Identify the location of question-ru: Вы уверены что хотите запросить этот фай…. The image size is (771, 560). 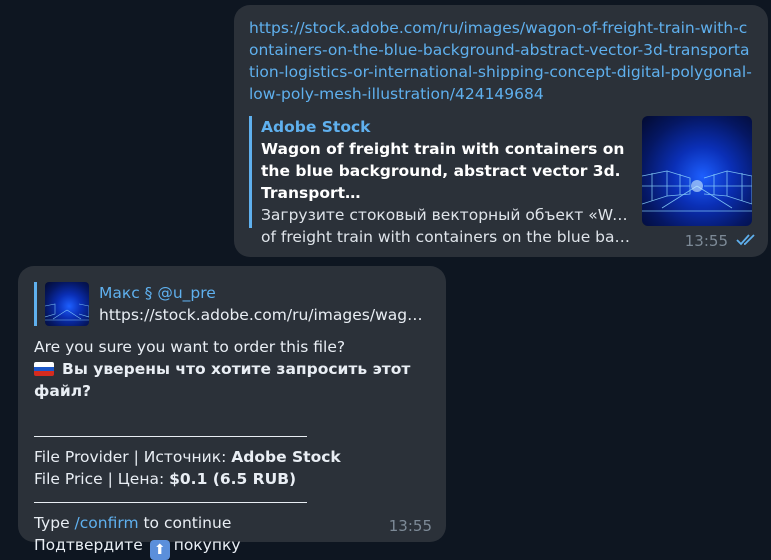
(222, 380).